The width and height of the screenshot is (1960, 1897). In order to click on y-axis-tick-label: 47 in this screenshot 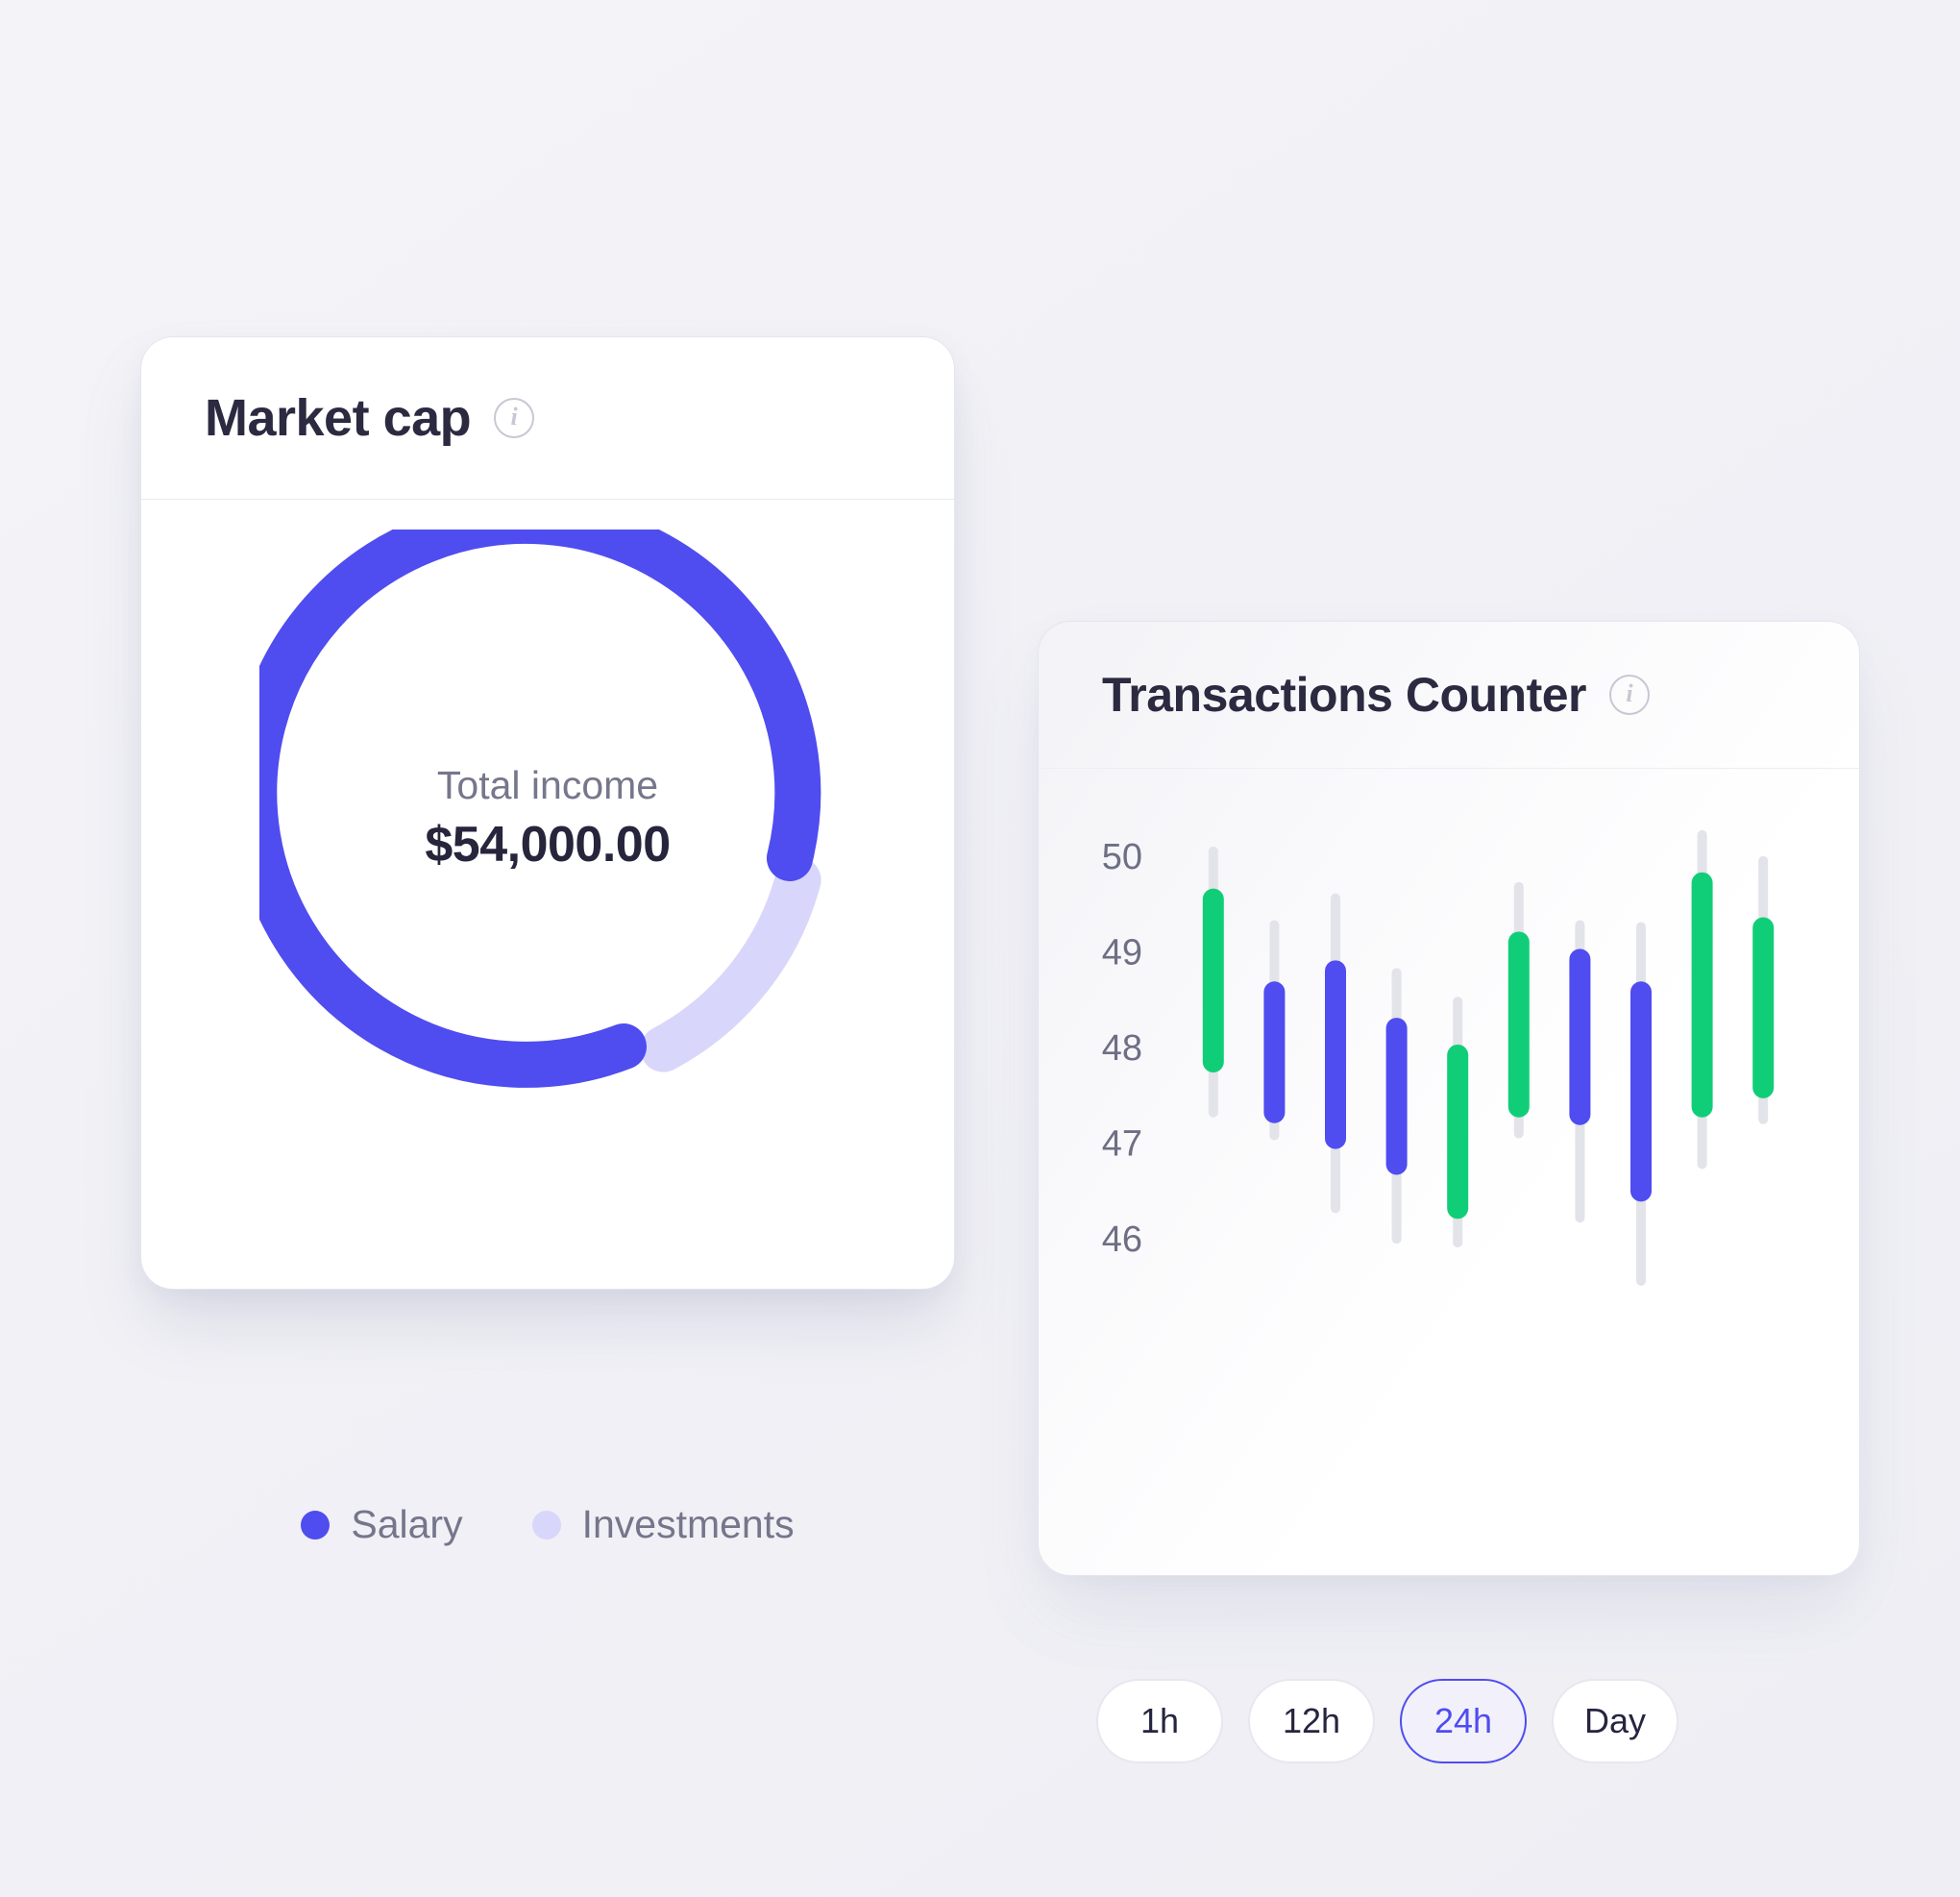, I will do `click(1122, 1144)`.